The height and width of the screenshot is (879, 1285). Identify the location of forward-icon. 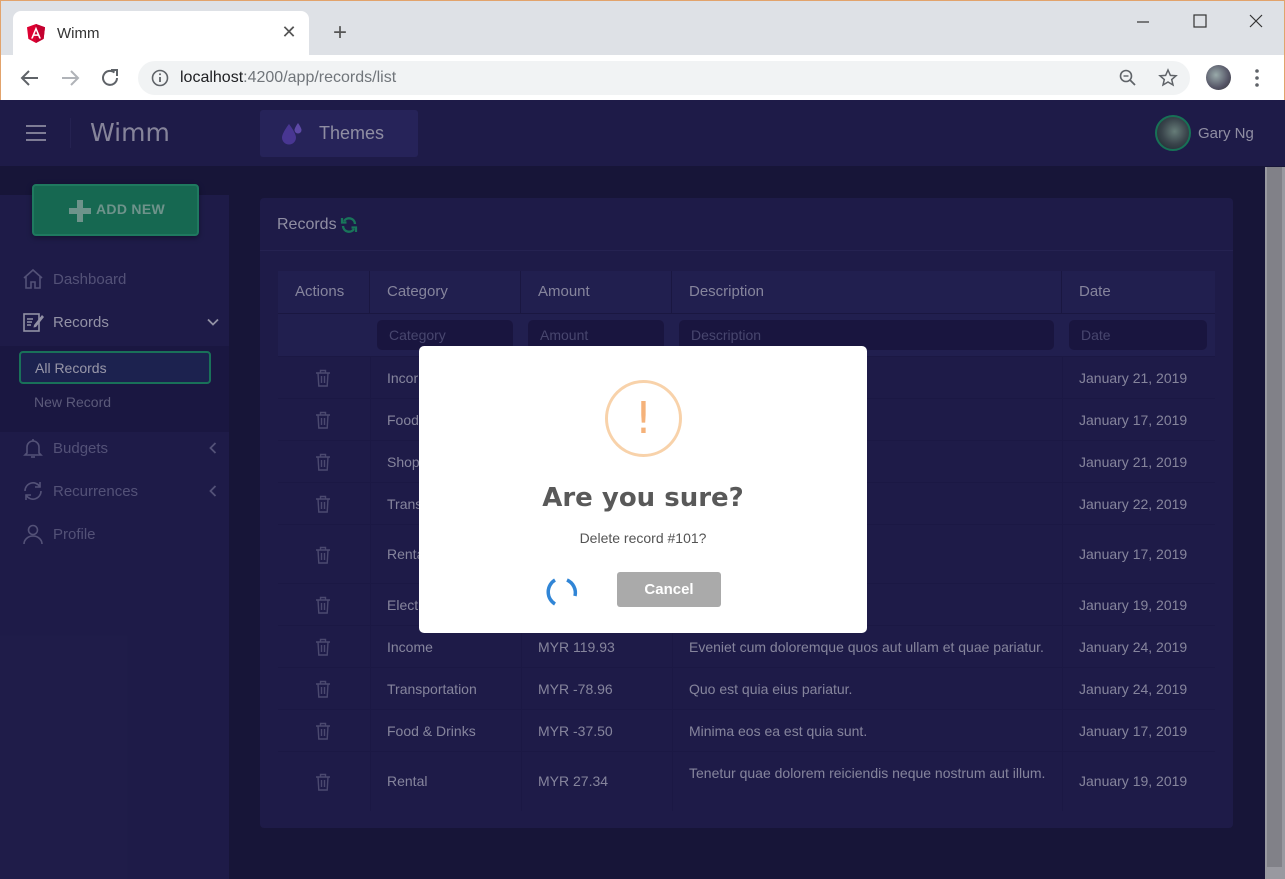
(70, 78).